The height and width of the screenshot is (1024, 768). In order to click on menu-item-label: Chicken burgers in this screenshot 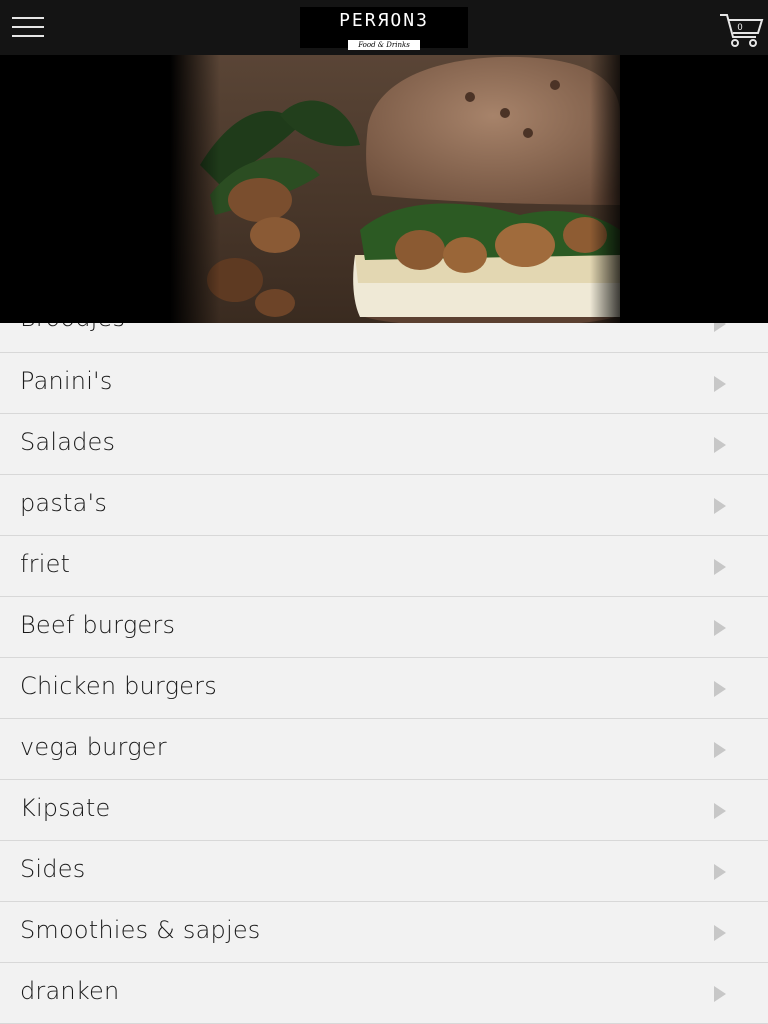, I will do `click(118, 686)`.